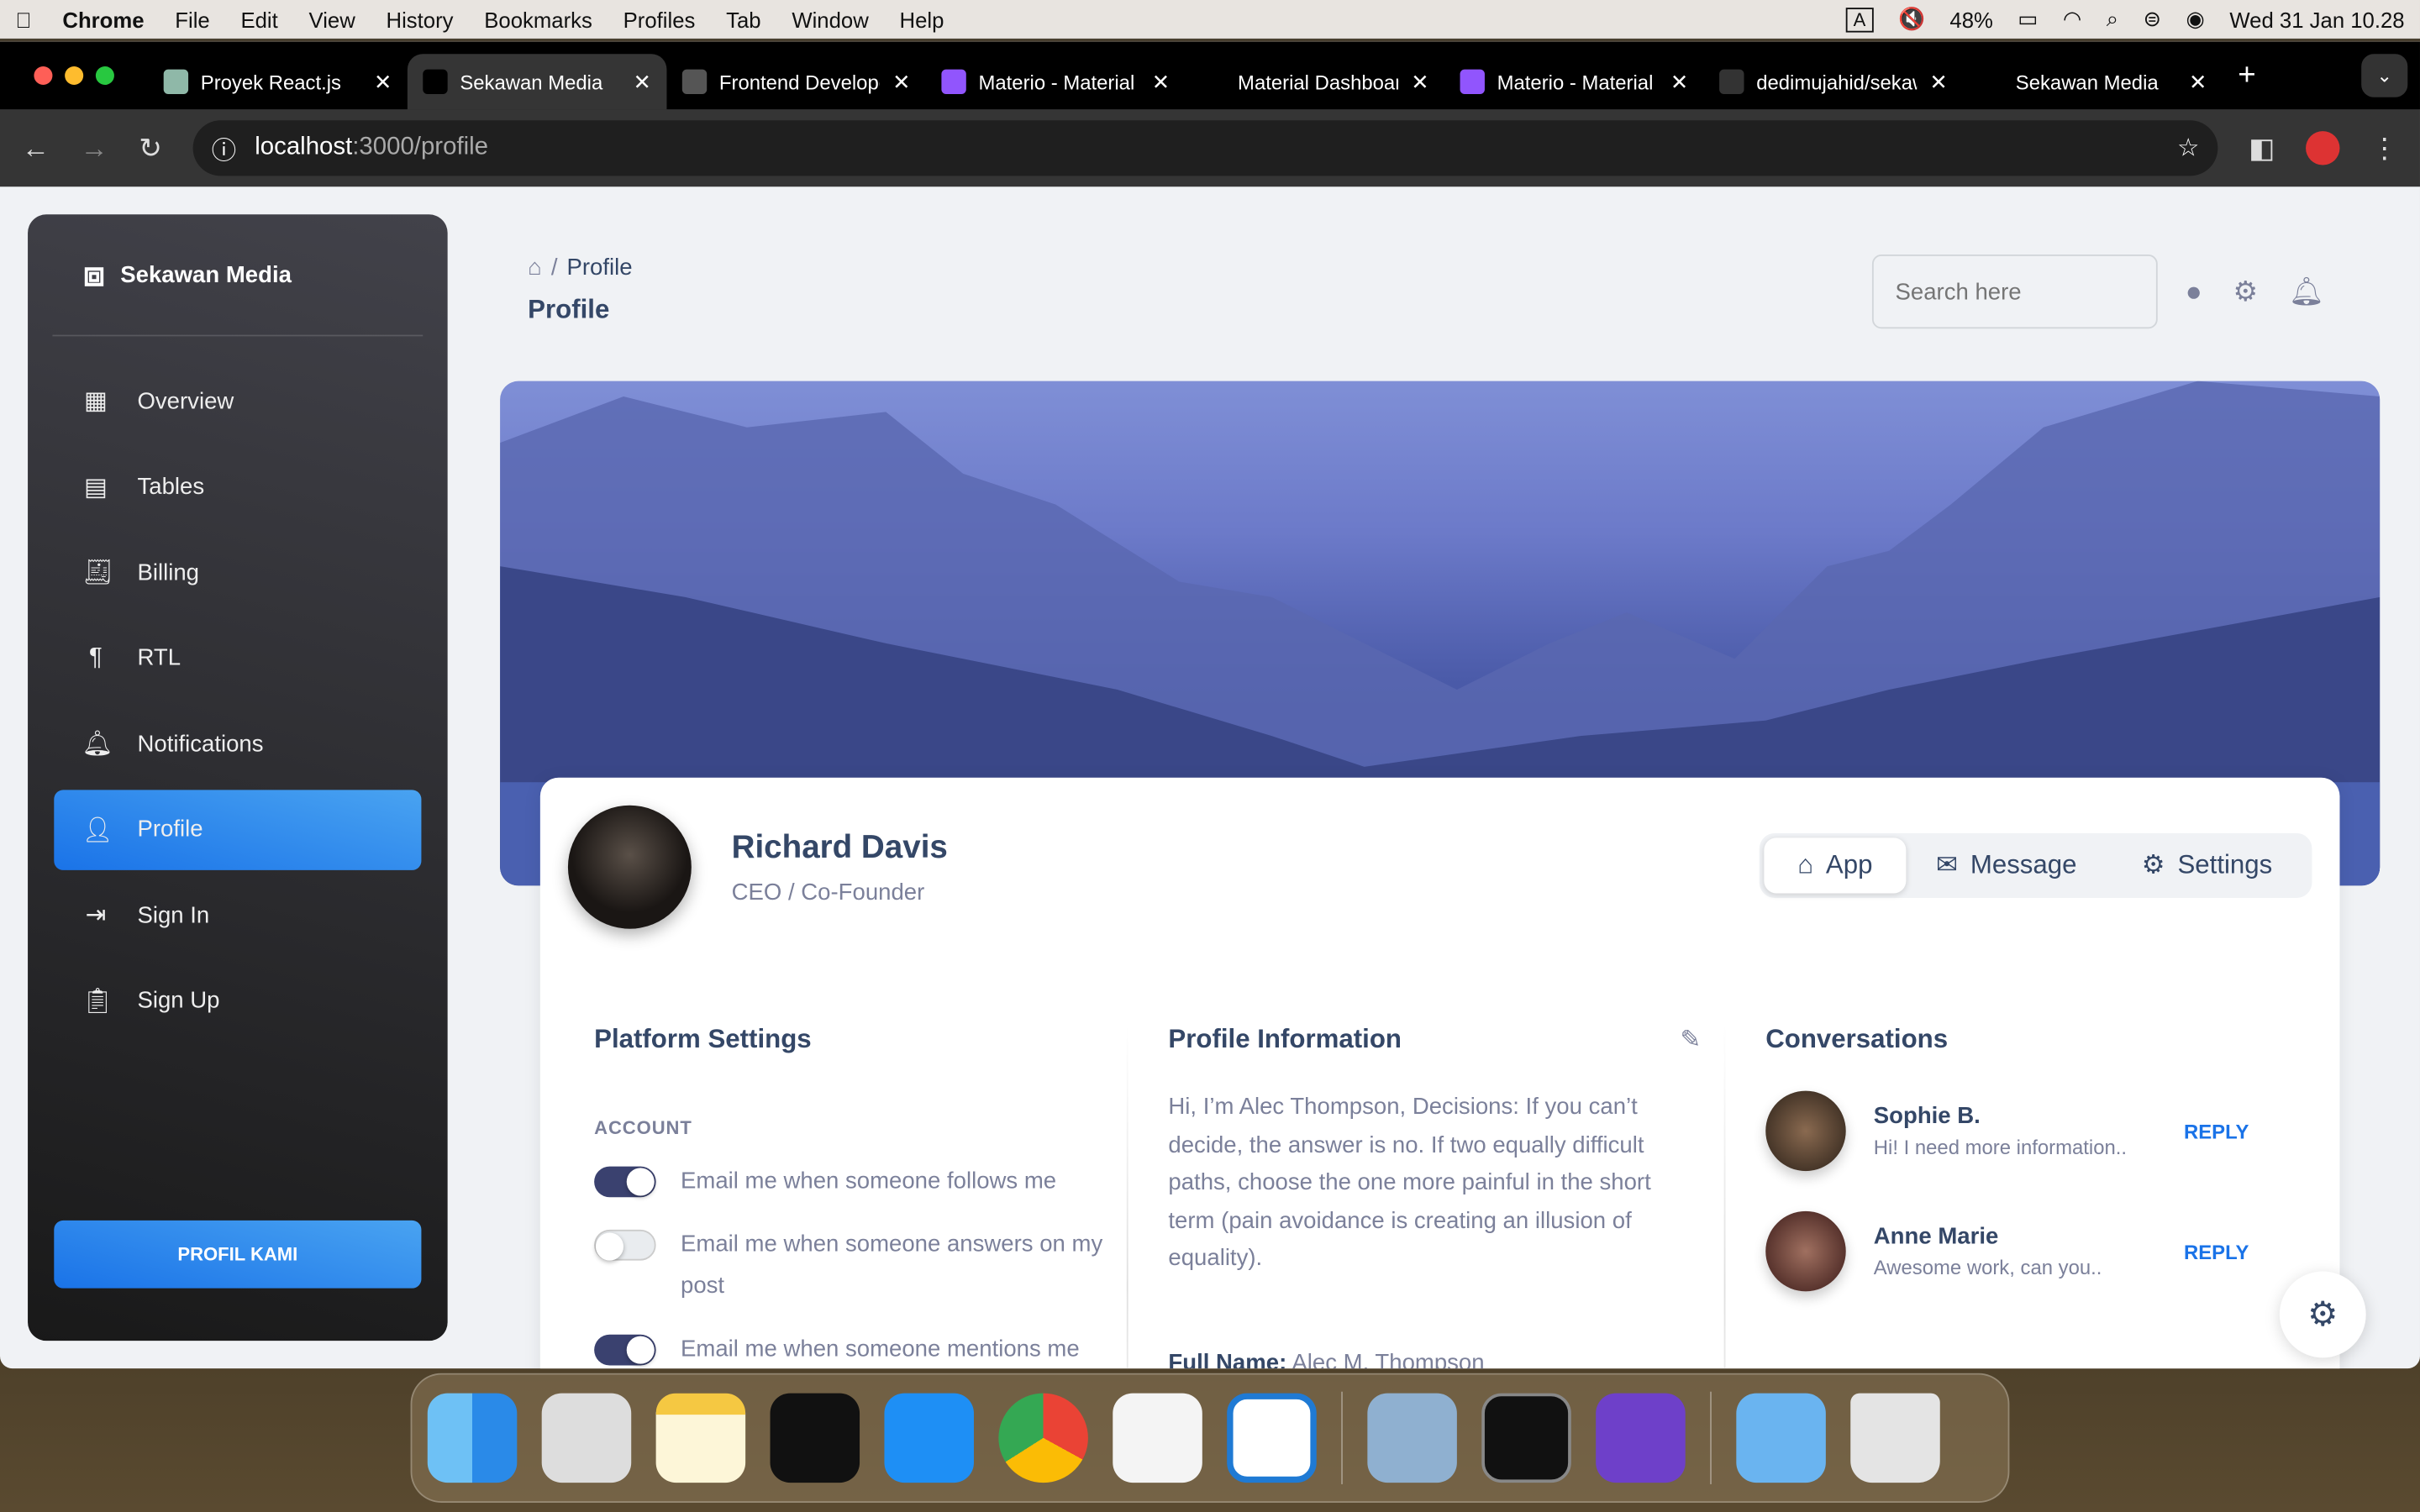 The image size is (2420, 1512). What do you see at coordinates (2153, 19) in the screenshot?
I see `control-center-icon: ⊜` at bounding box center [2153, 19].